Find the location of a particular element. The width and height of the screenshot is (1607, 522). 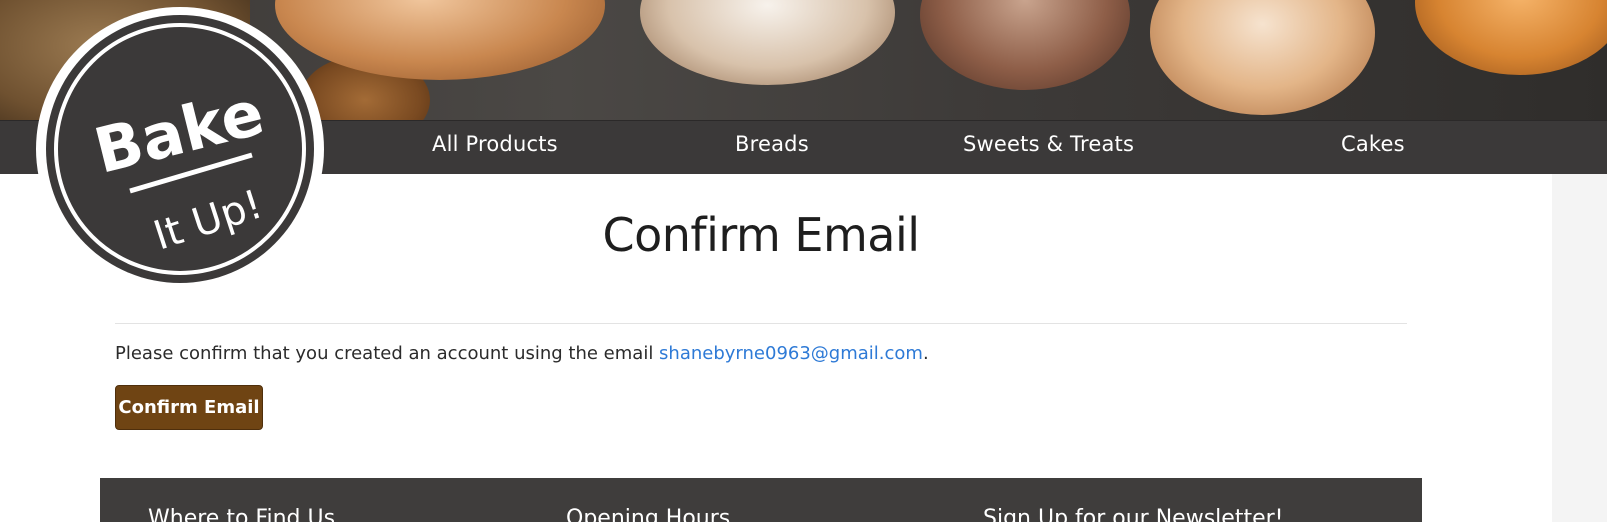

footer-heading-location: Where to Find Us is located at coordinates (242, 514).